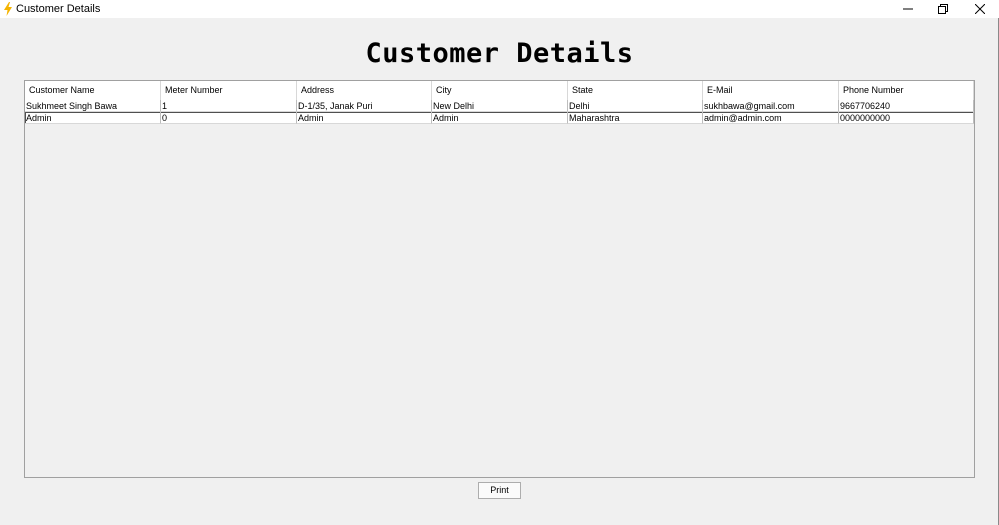  What do you see at coordinates (364, 90) in the screenshot?
I see `column-header-address: Address` at bounding box center [364, 90].